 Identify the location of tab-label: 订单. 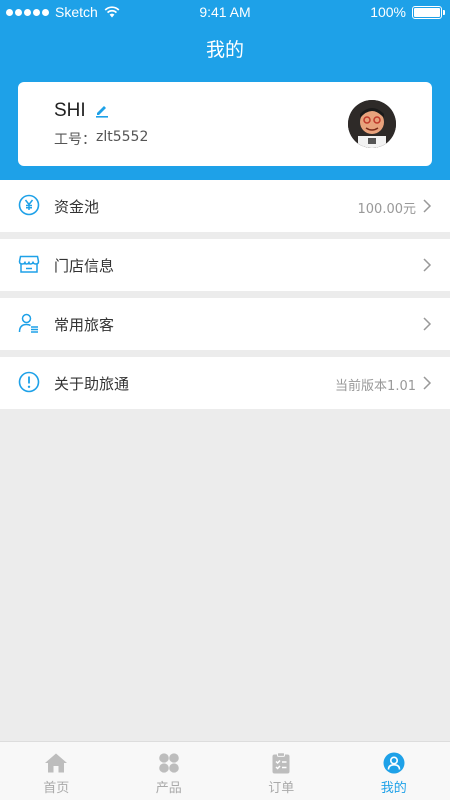
(281, 788).